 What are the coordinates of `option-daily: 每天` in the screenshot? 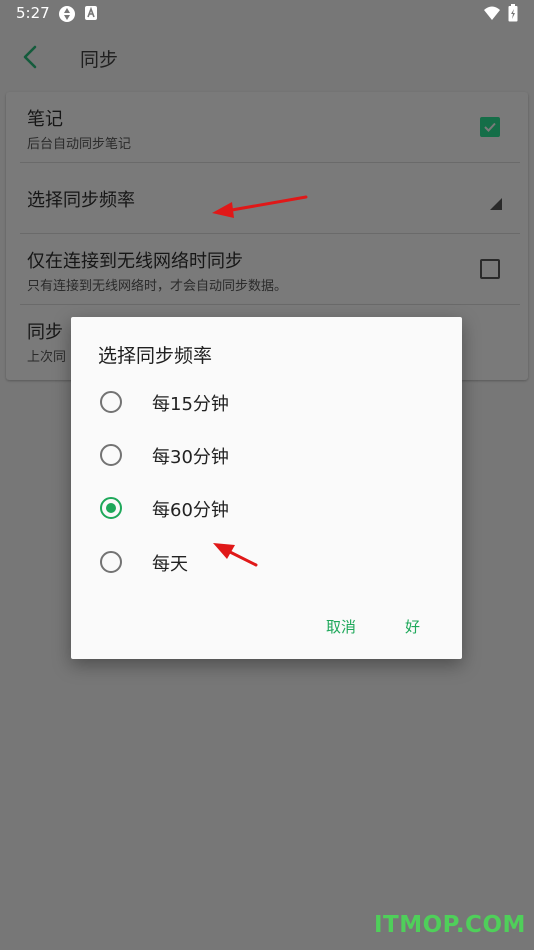 It's located at (266, 563).